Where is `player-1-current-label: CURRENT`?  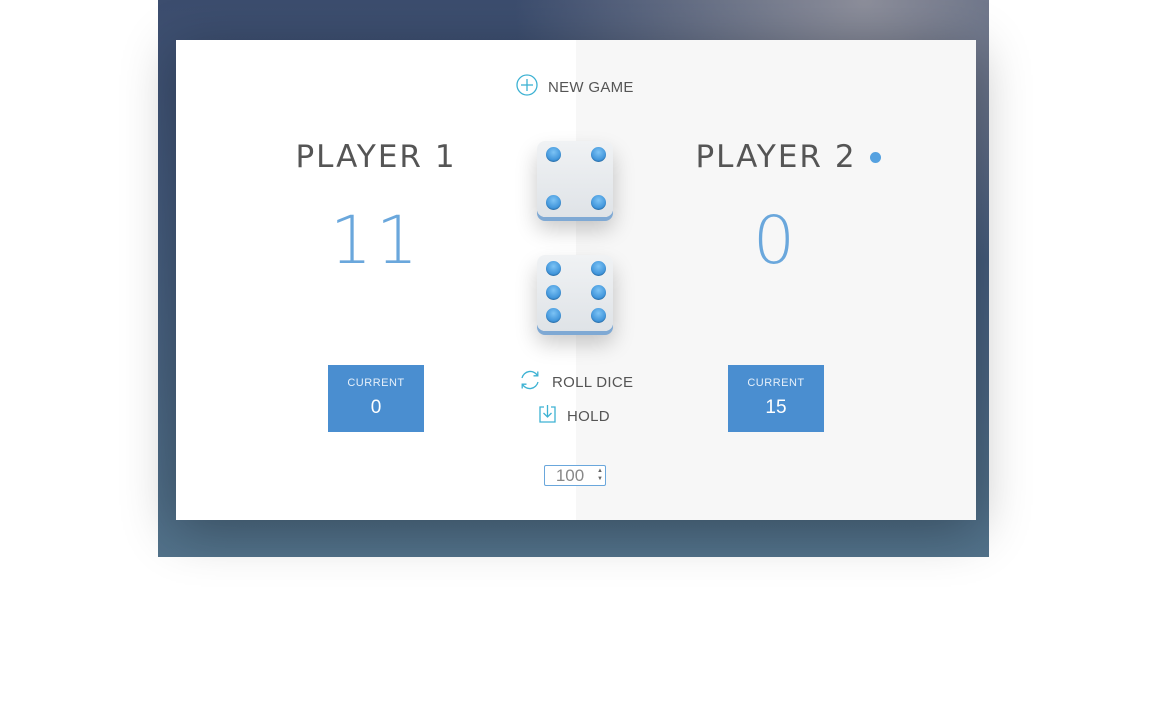
player-1-current-label: CURRENT is located at coordinates (376, 383).